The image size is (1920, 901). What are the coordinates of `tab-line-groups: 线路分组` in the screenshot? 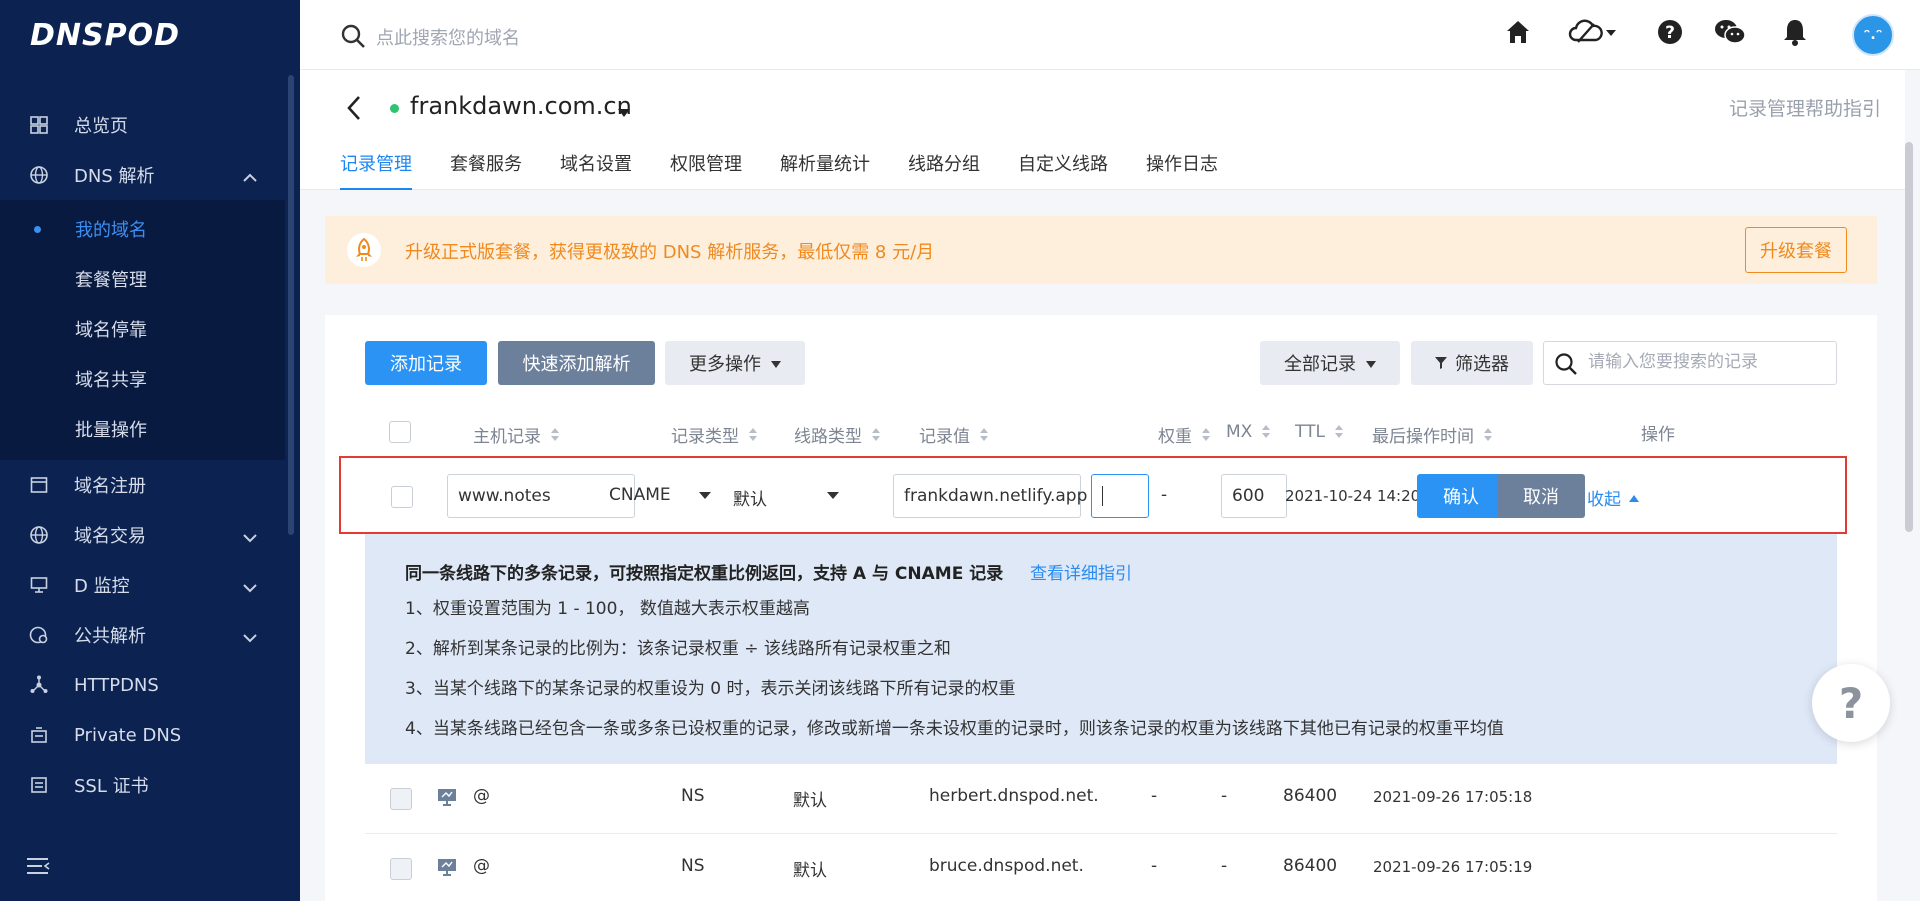 It's located at (944, 170).